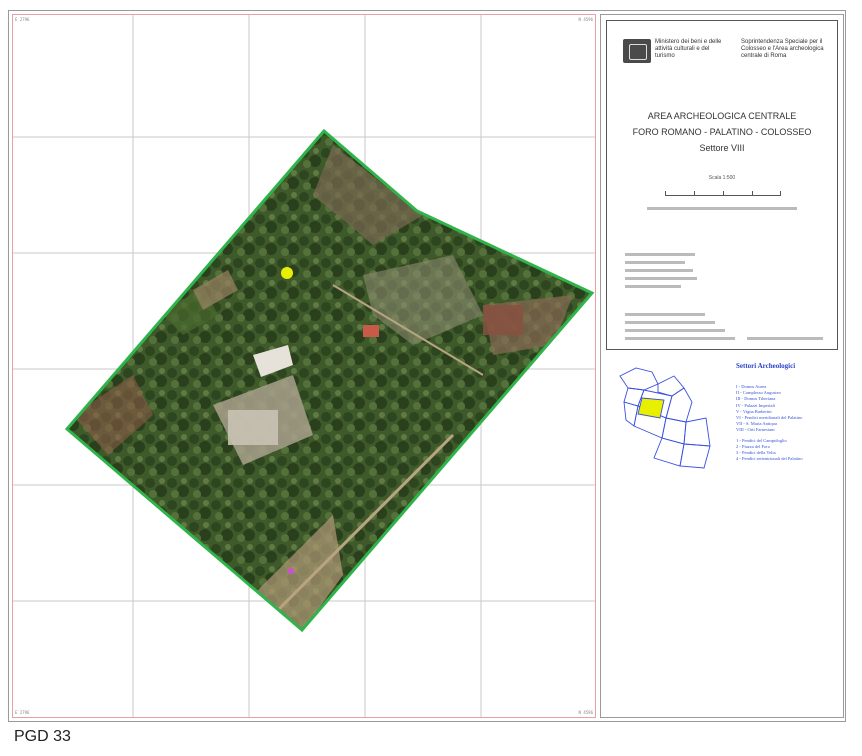 The image size is (862, 756). I want to click on scale-label: Scala 1:500, so click(722, 178).